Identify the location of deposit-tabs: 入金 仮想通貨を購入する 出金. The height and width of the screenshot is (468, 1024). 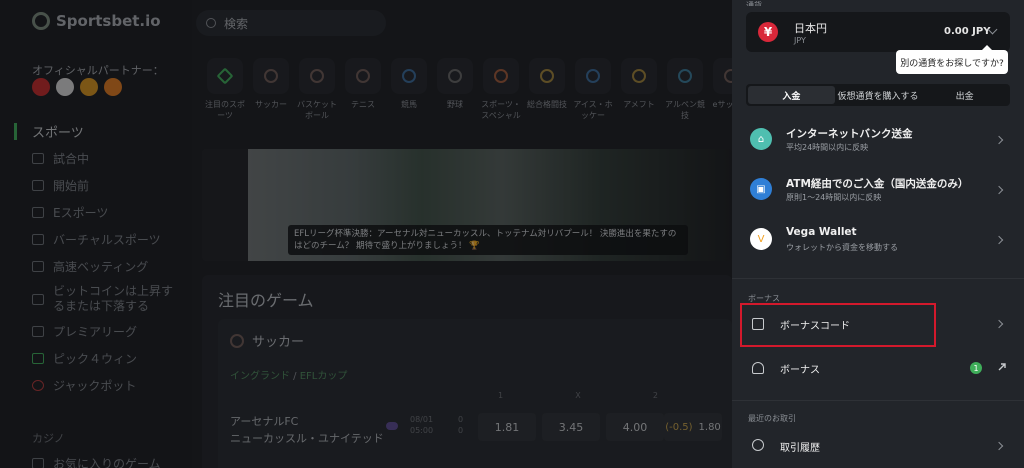
(878, 95).